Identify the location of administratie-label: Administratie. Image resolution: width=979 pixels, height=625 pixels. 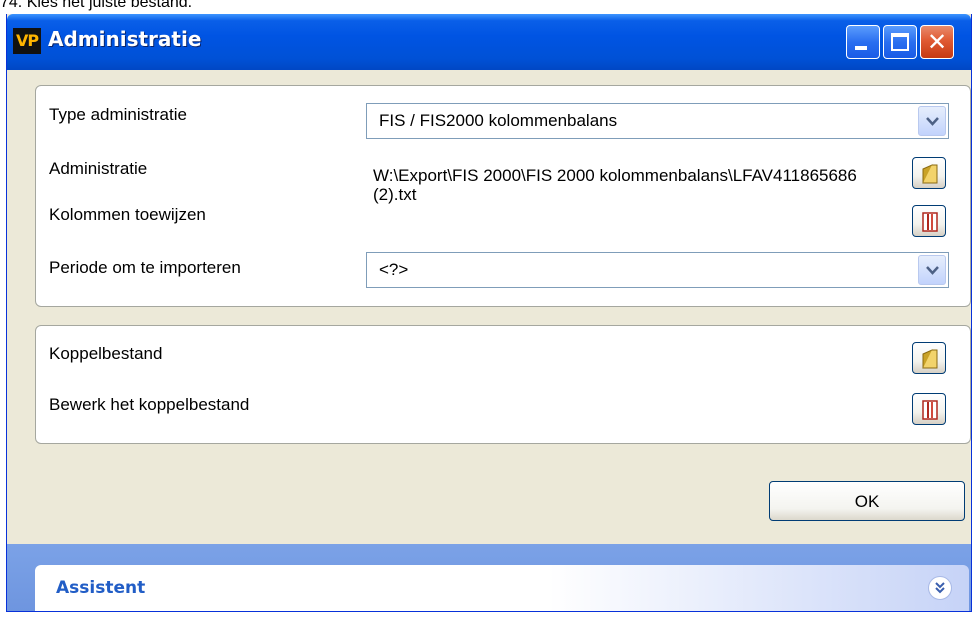
(98, 168).